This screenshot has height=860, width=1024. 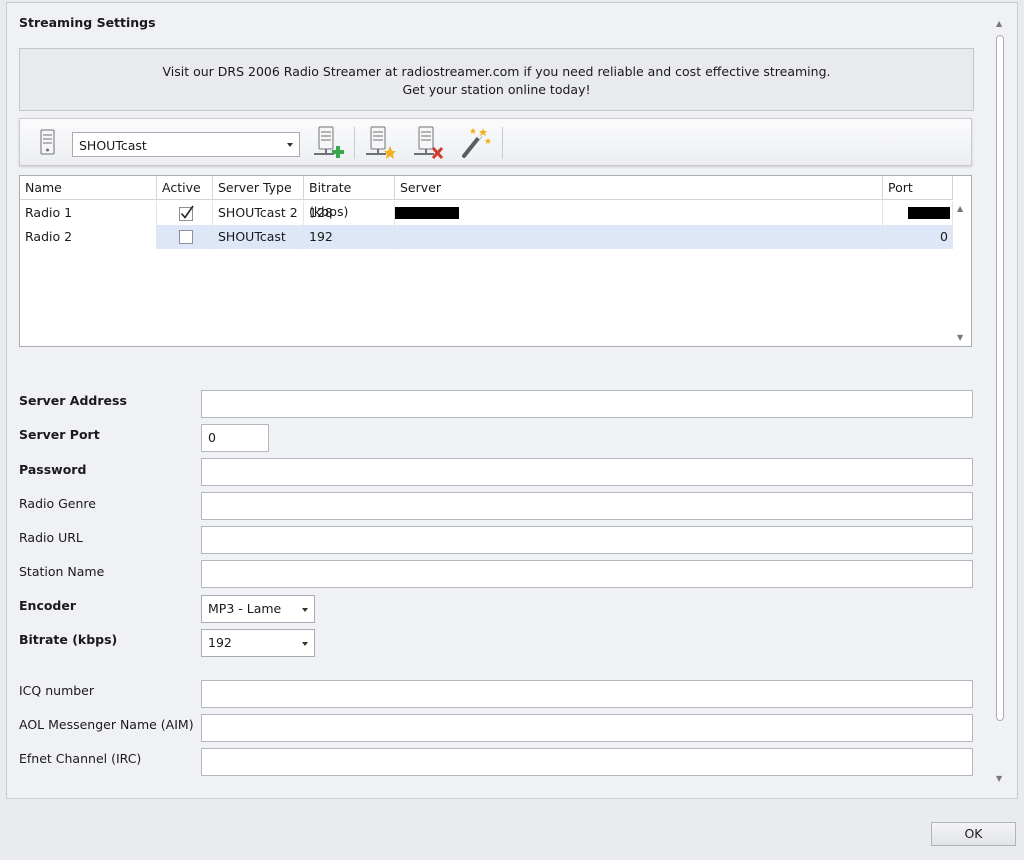 I want to click on table-scrollbar: ▲ ▼, so click(x=961, y=273).